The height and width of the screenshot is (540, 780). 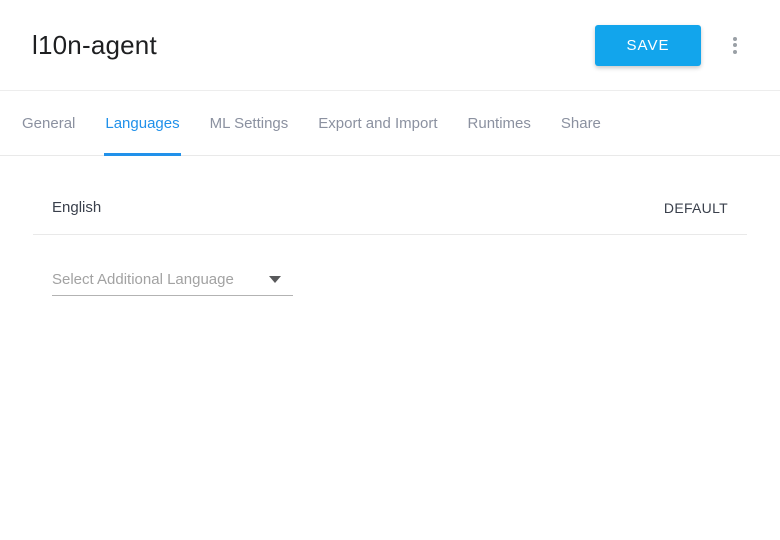 I want to click on tab-ml-settings: ML Settings, so click(x=249, y=123).